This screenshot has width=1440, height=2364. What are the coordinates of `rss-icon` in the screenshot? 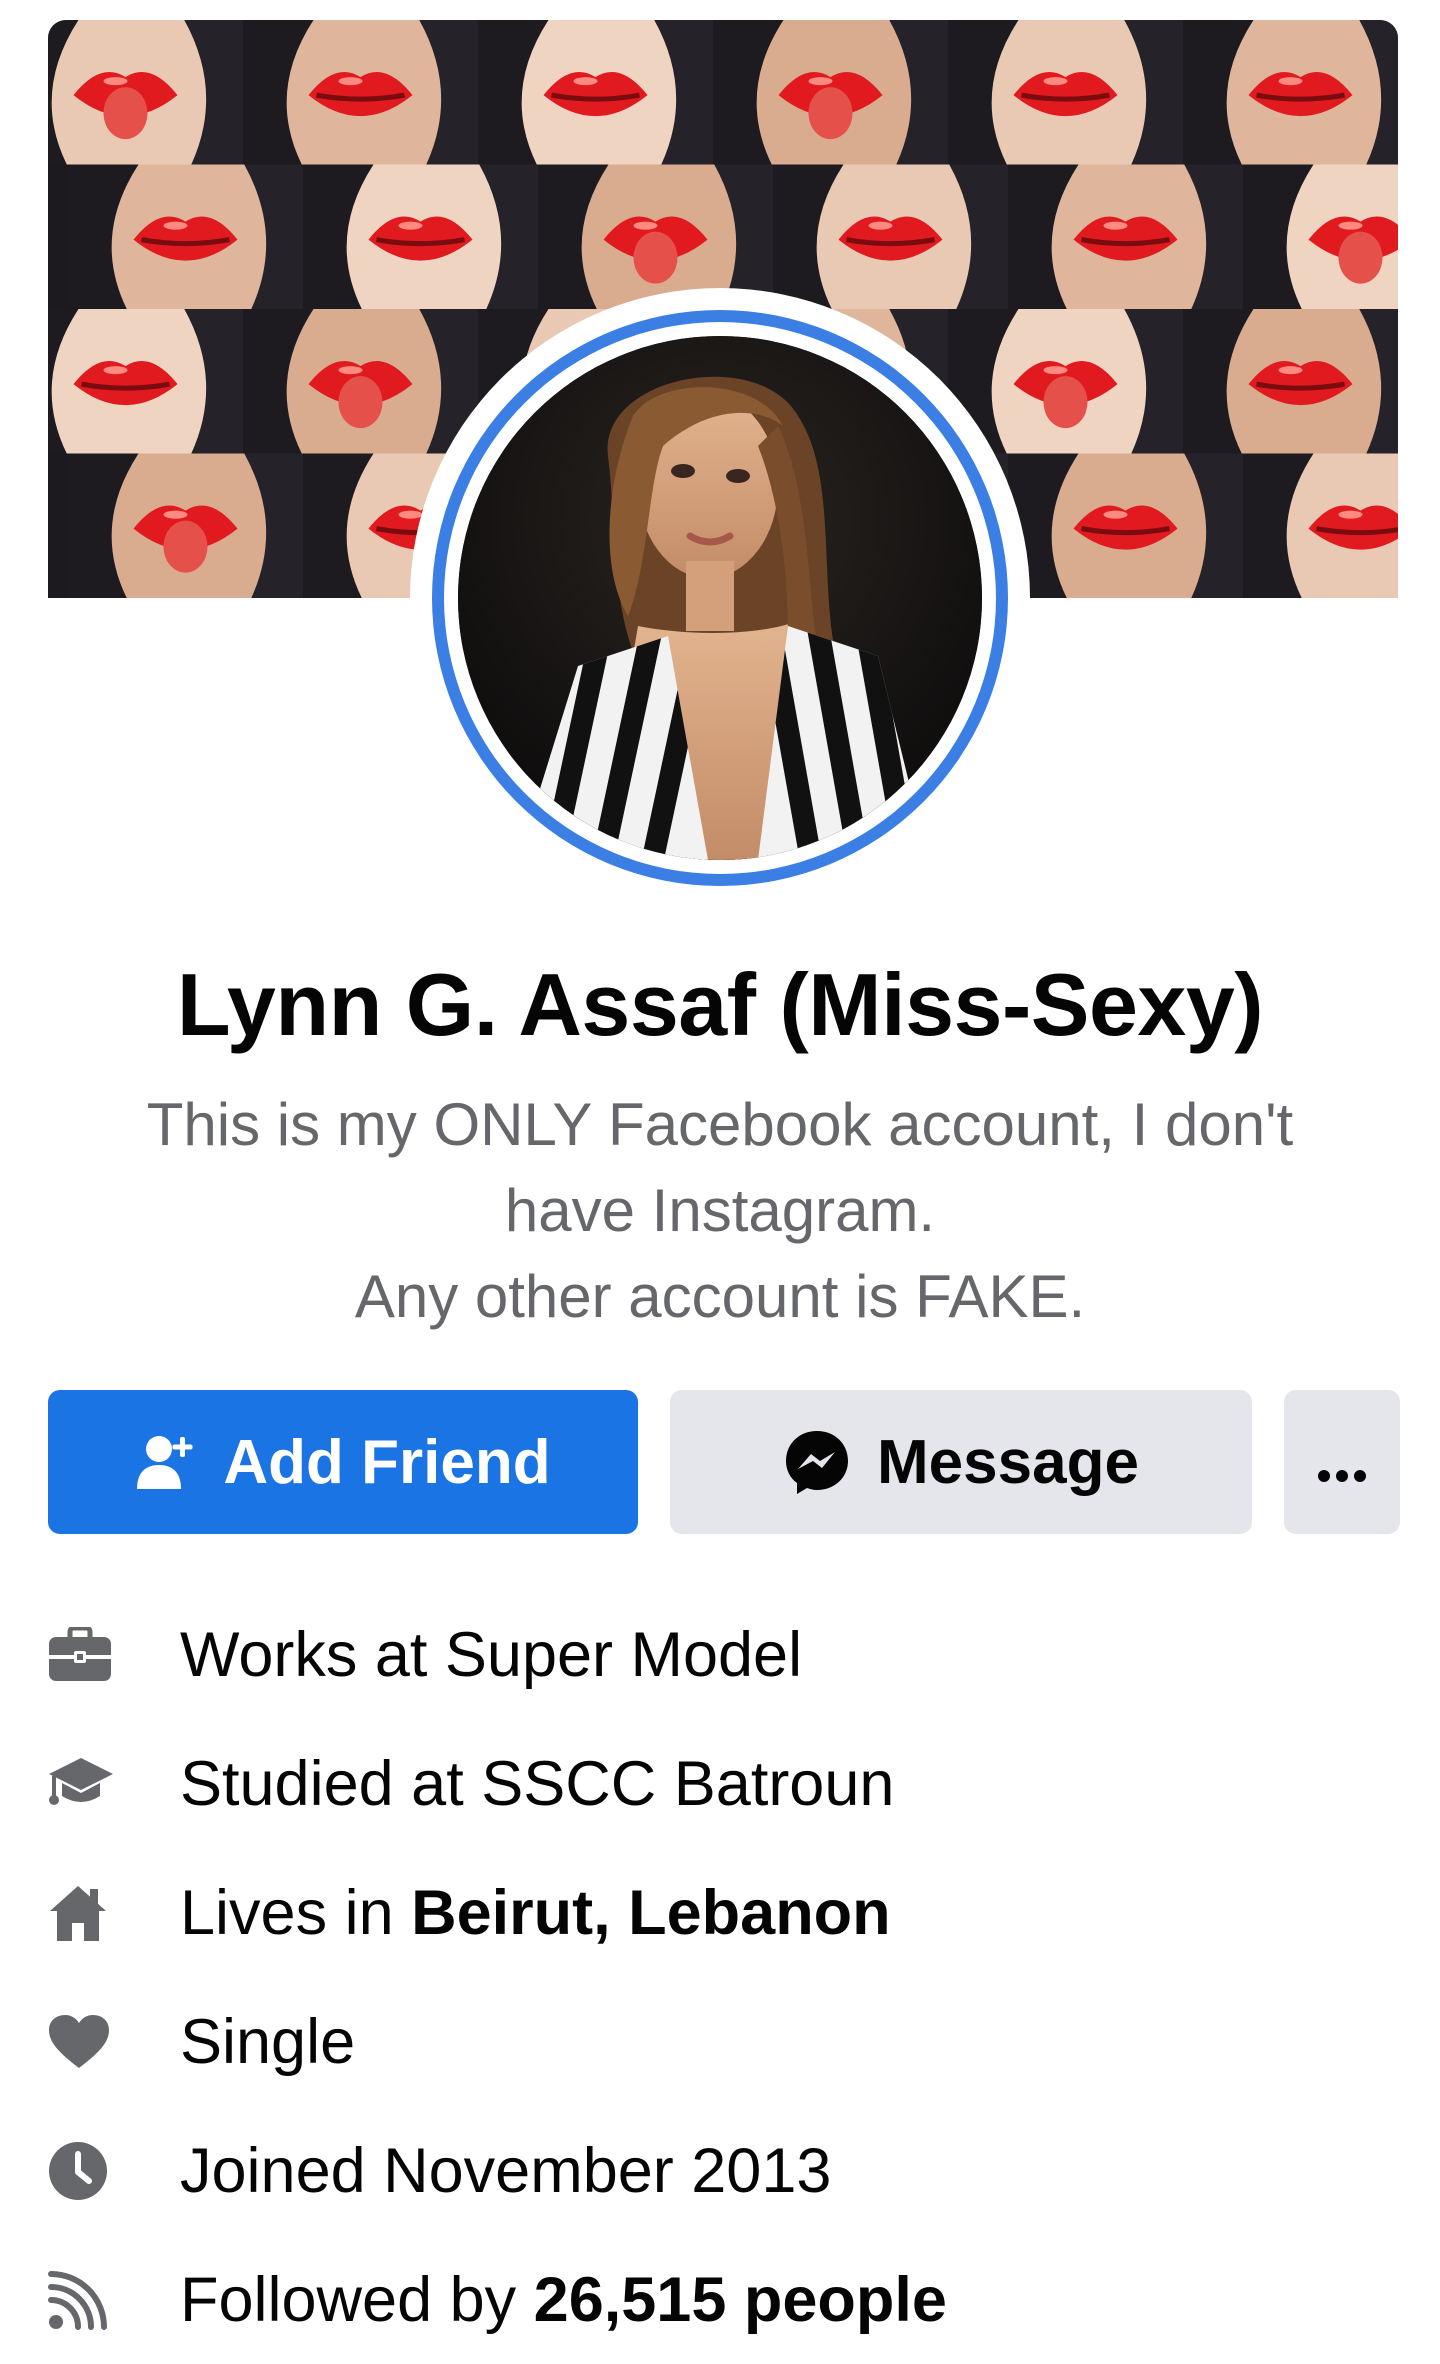 It's located at (90, 2300).